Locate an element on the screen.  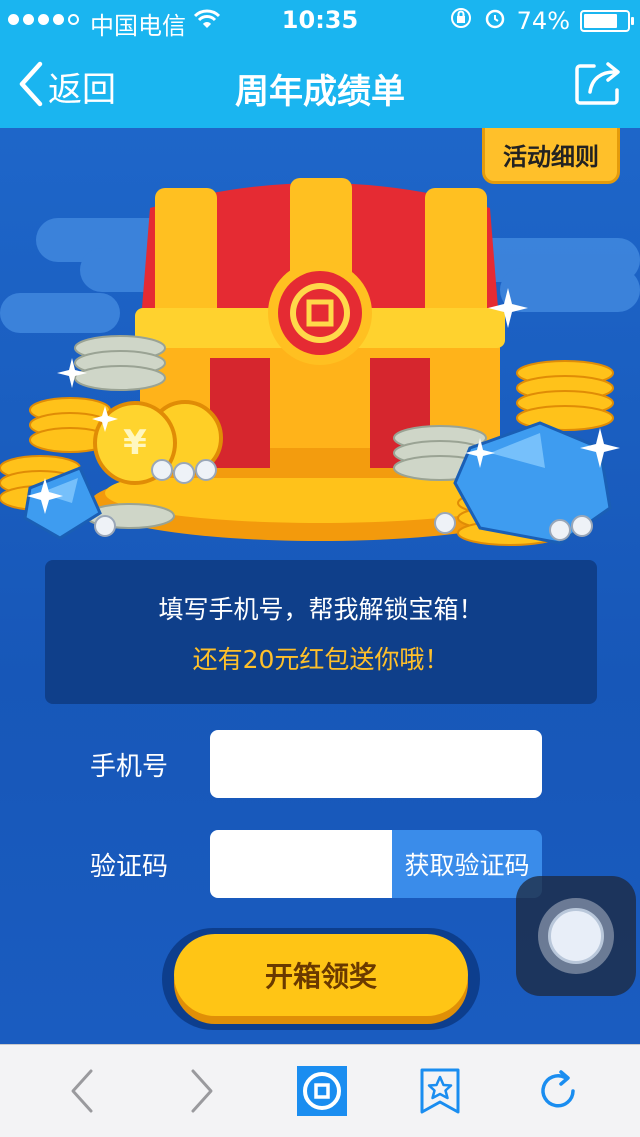
chevron-right-icon is located at coordinates (202, 1093).